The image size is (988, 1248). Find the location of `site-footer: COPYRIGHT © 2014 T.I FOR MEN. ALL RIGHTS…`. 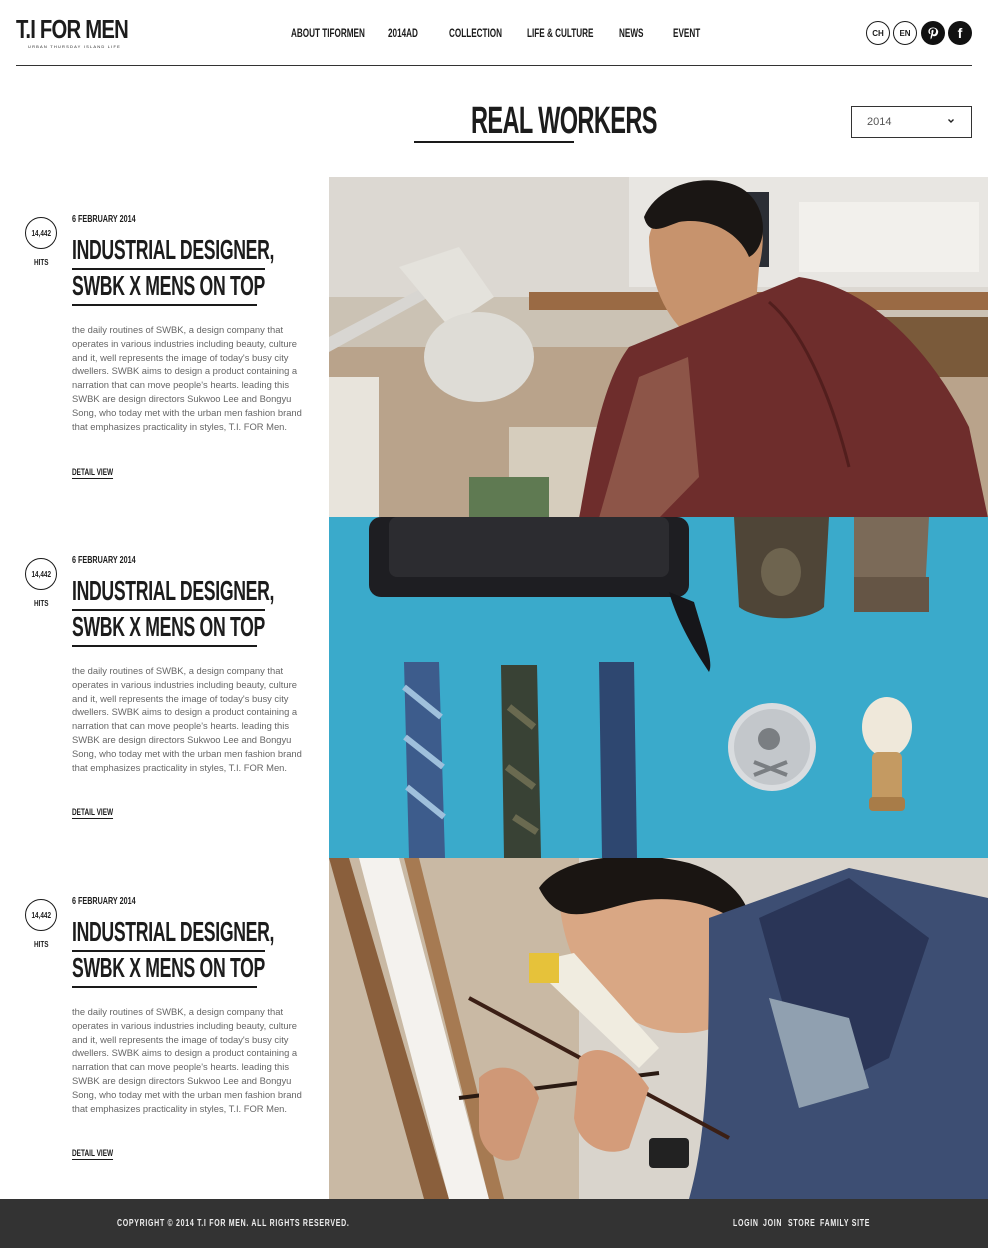

site-footer: COPYRIGHT © 2014 T.I FOR MEN. ALL RIGHTS… is located at coordinates (494, 1223).